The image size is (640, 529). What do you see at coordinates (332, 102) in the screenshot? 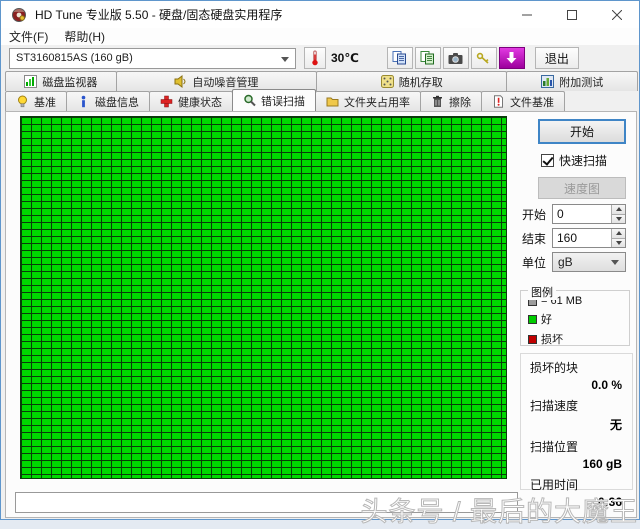
I see `folder-icon` at bounding box center [332, 102].